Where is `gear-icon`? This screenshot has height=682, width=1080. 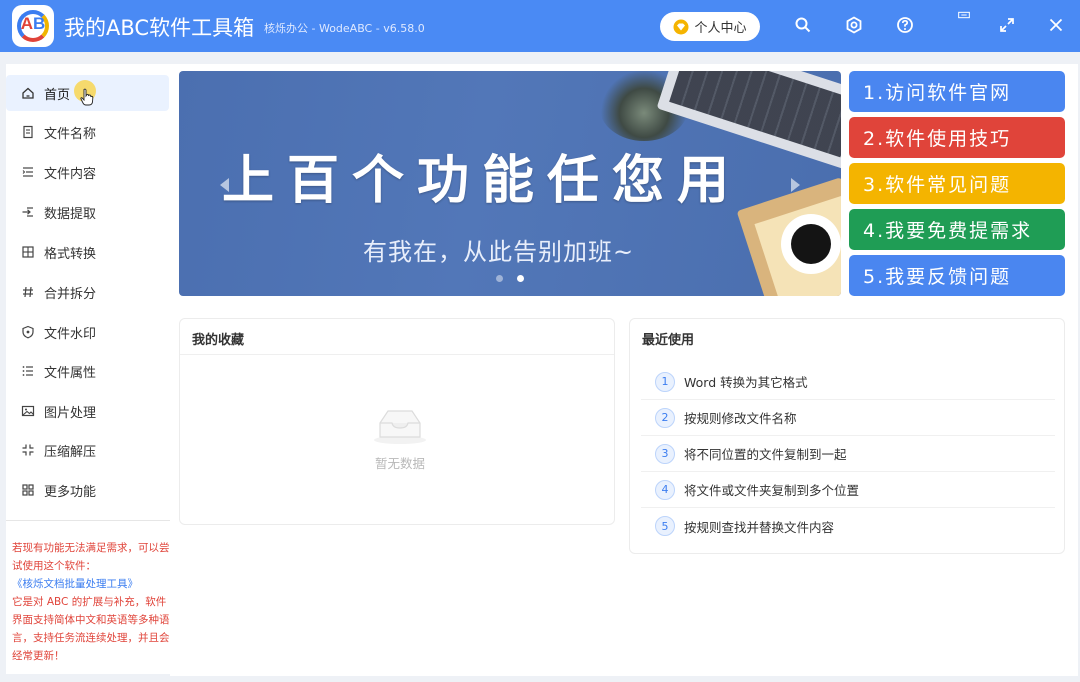
gear-icon is located at coordinates (854, 25).